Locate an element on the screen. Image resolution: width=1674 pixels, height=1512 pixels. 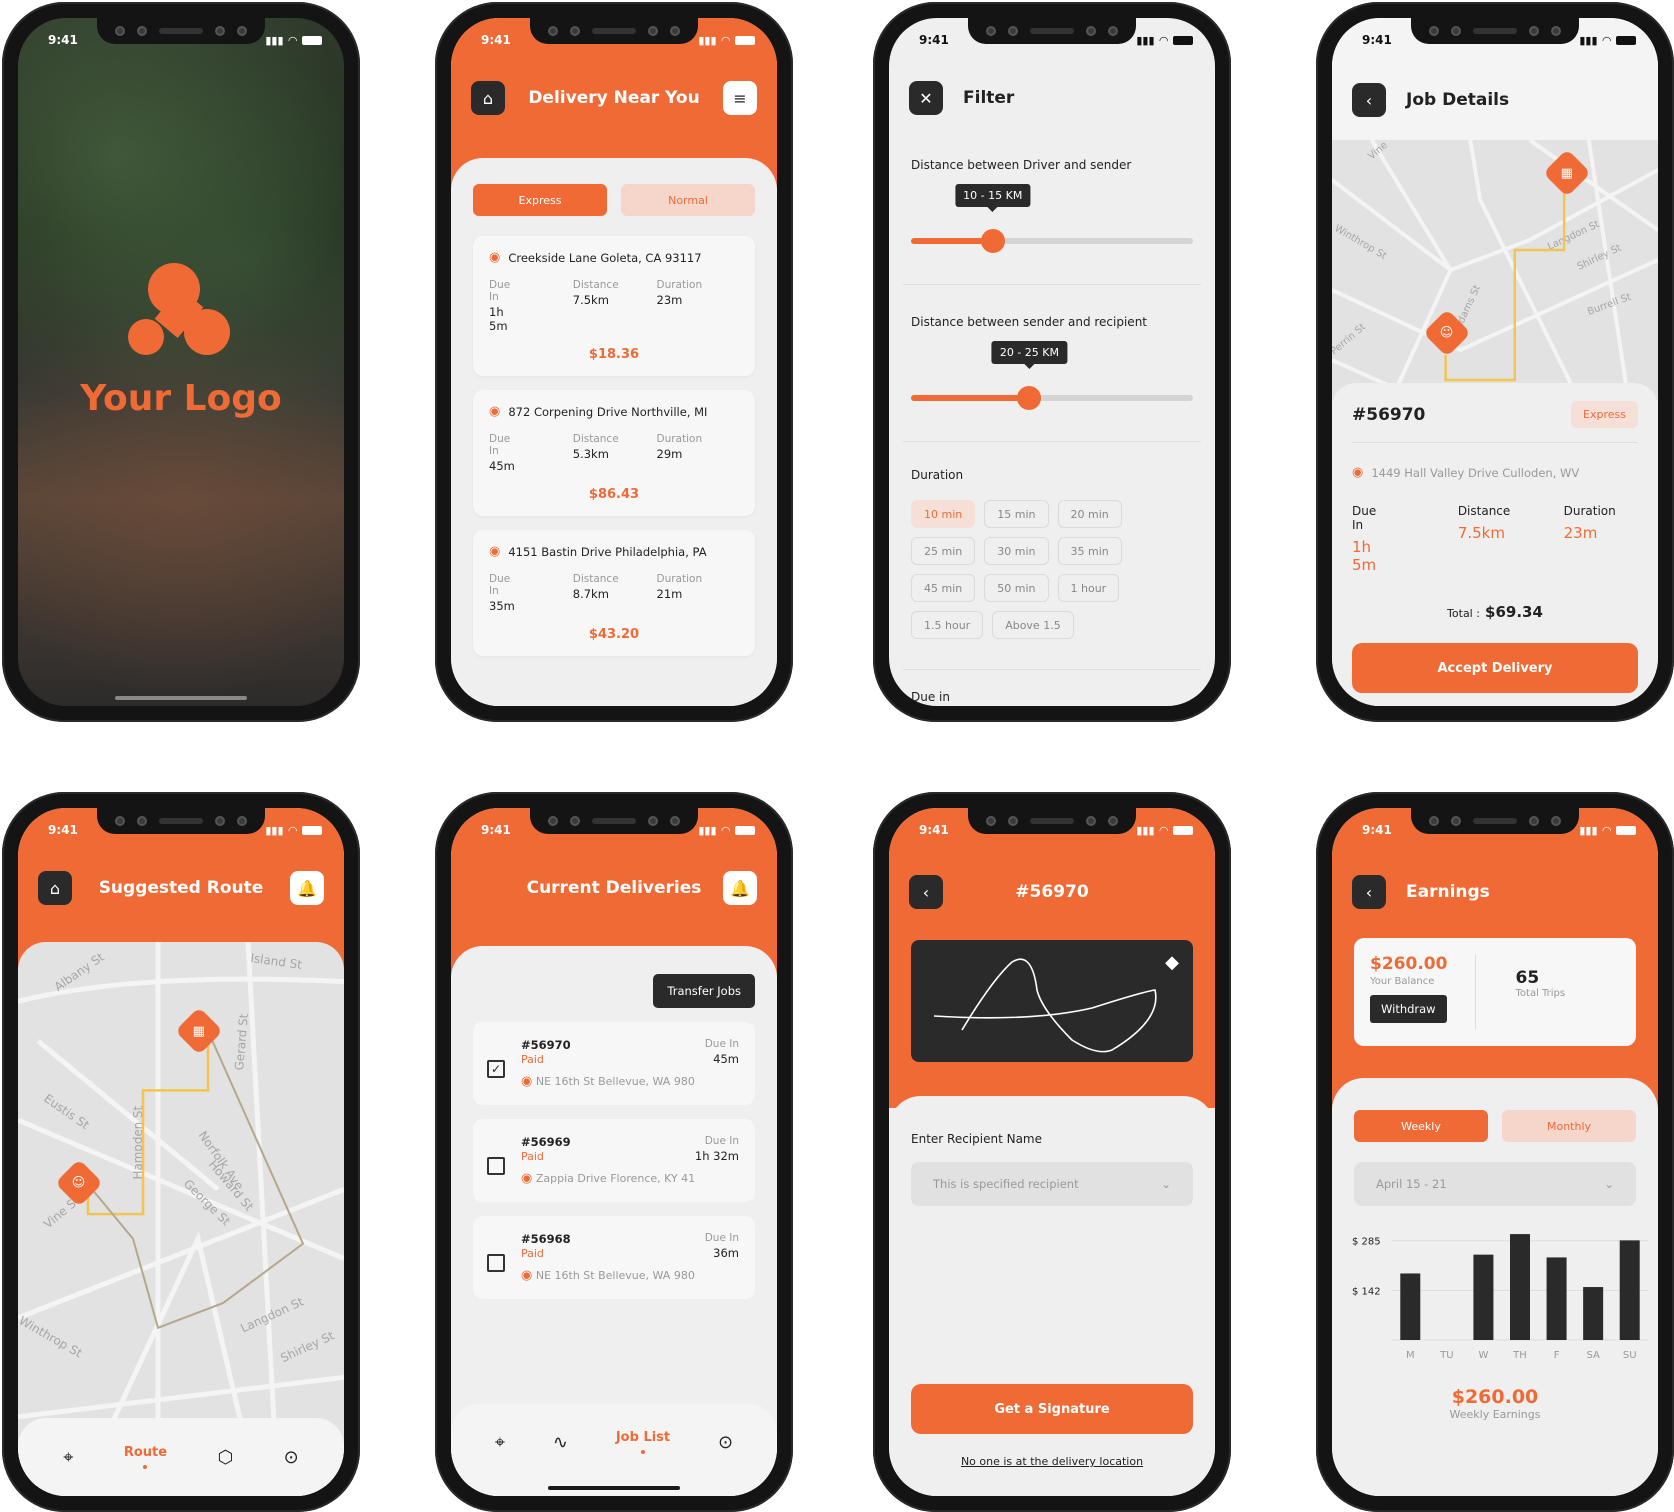
tab-monthly: Monthly is located at coordinates (1569, 1126).